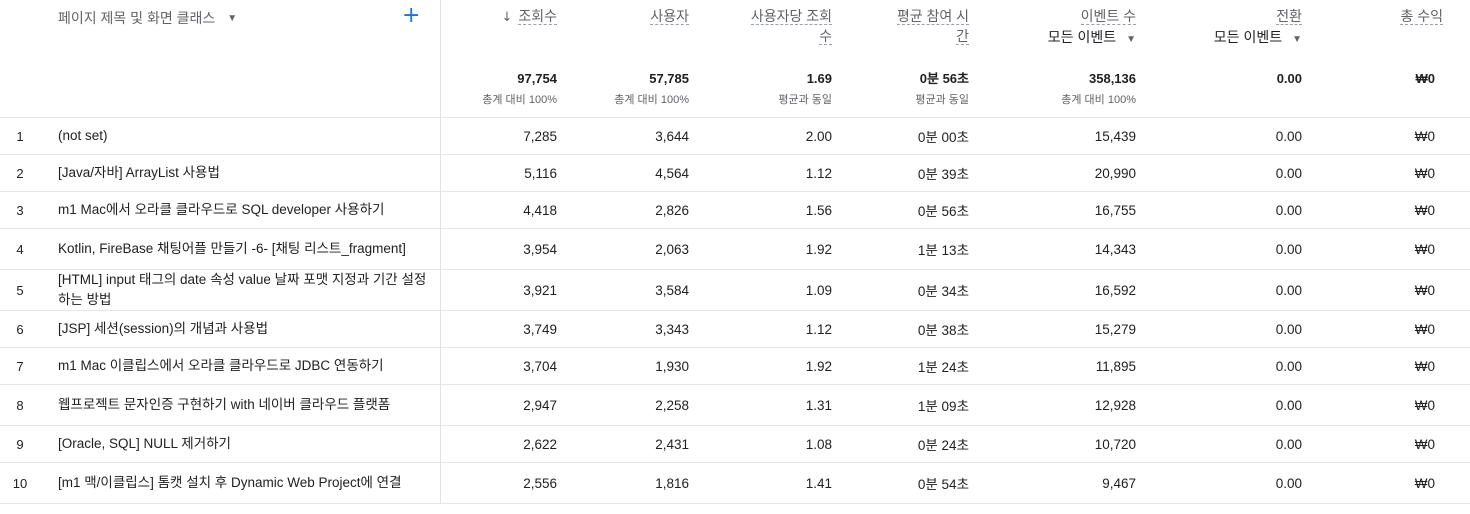 This screenshot has height=514, width=1470. Describe the element at coordinates (243, 136) in the screenshot. I see `page-title-cell: (not set)` at that location.